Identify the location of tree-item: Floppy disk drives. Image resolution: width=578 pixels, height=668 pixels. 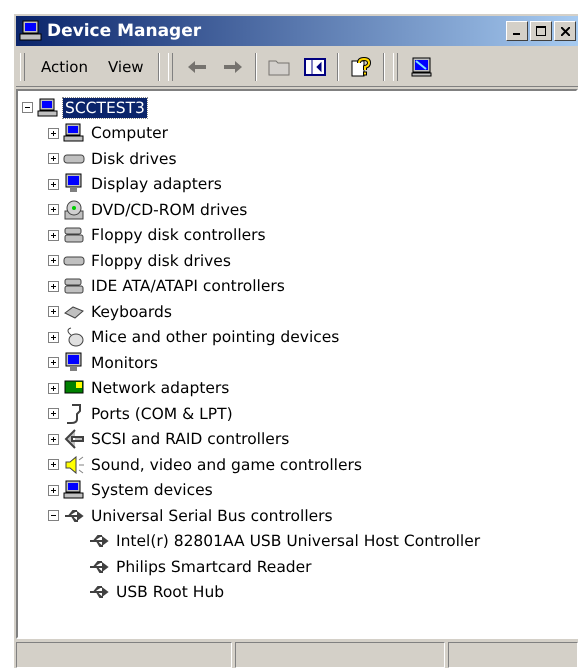
(161, 260).